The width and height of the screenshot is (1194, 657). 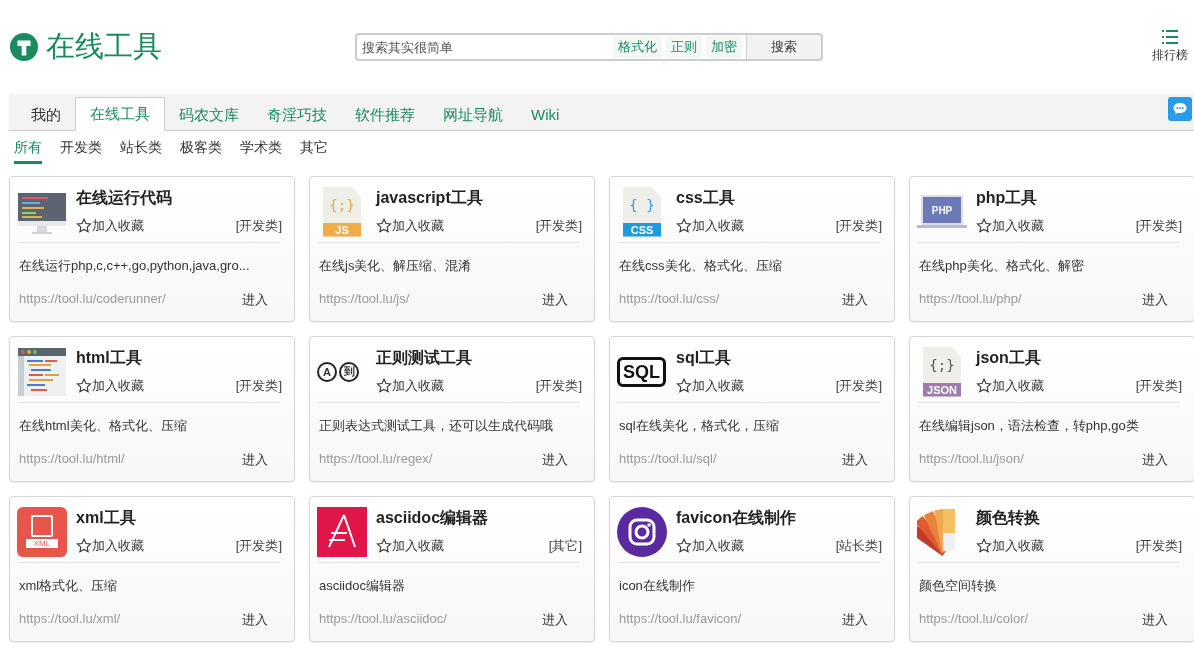 What do you see at coordinates (385, 115) in the screenshot?
I see `nav-tab: 软件推荐` at bounding box center [385, 115].